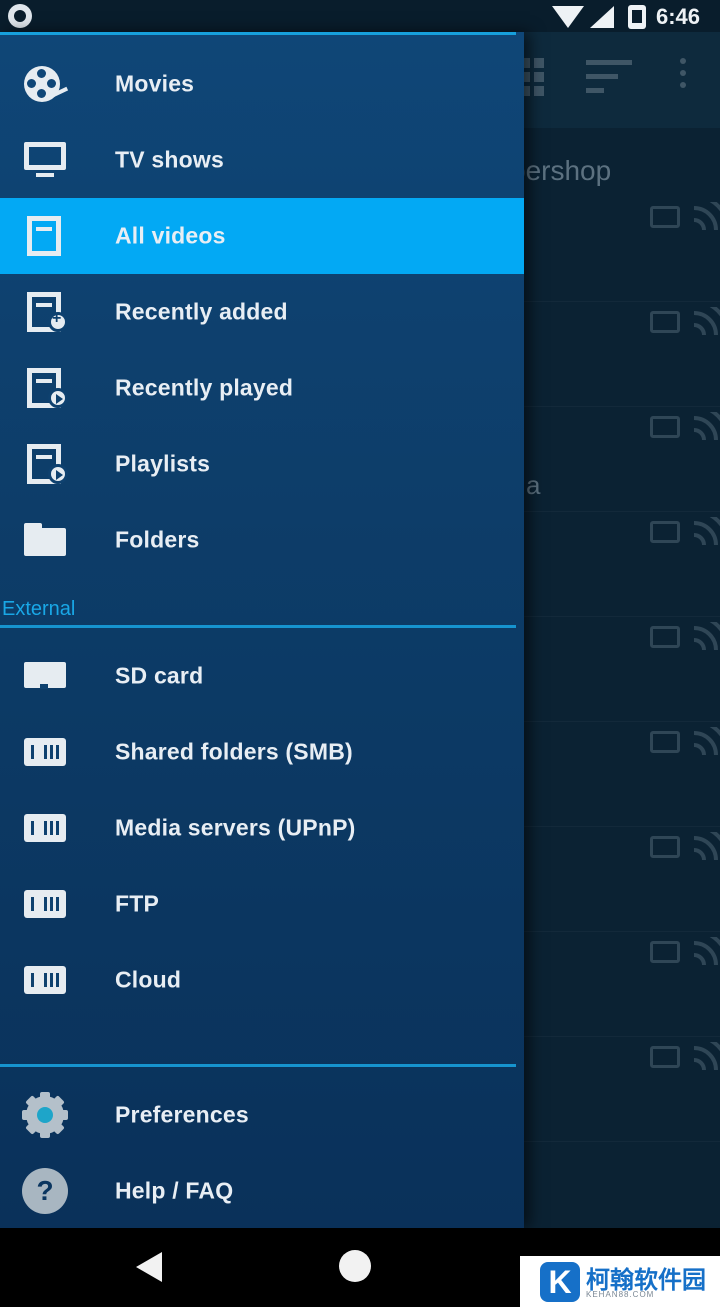 The width and height of the screenshot is (720, 1307). I want to click on section-label-external: External, so click(39, 609).